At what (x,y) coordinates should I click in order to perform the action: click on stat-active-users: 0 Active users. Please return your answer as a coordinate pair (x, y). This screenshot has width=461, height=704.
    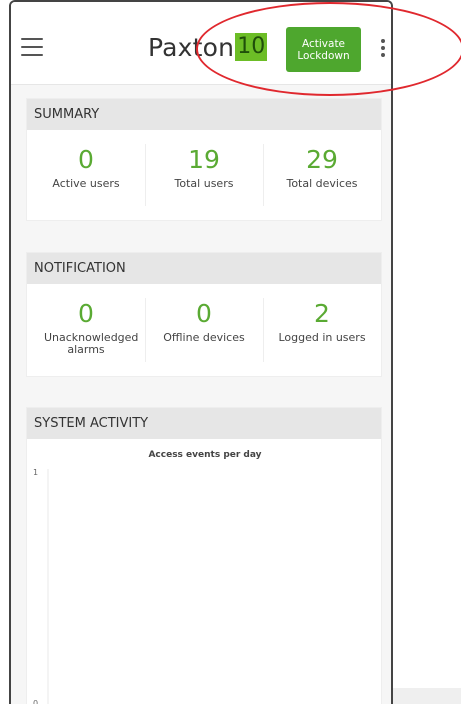
    Looking at the image, I should click on (86, 175).